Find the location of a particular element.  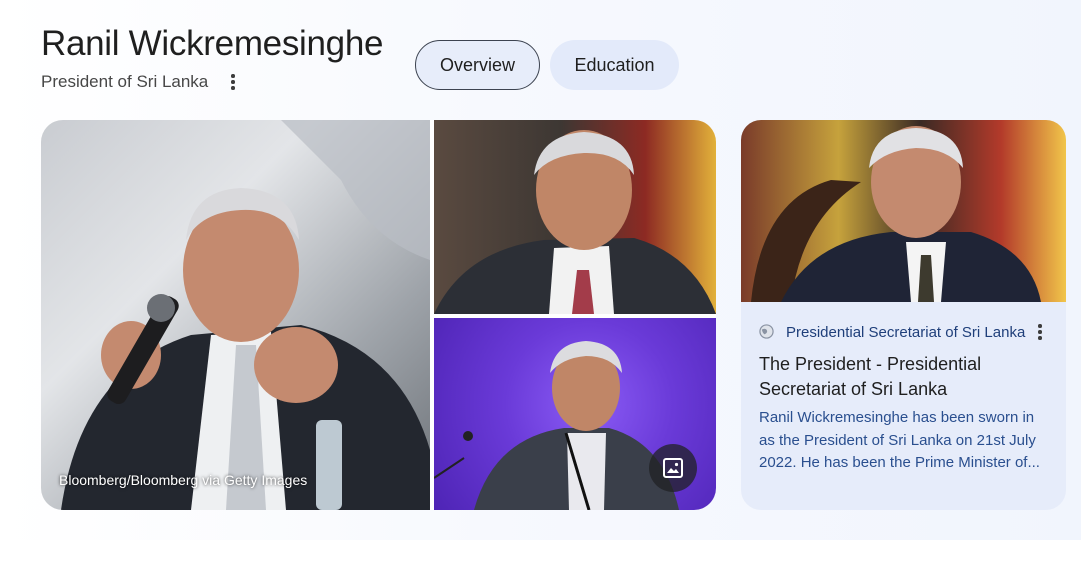

source-name: Presidential Secretariat of Sri Lanka is located at coordinates (906, 332).